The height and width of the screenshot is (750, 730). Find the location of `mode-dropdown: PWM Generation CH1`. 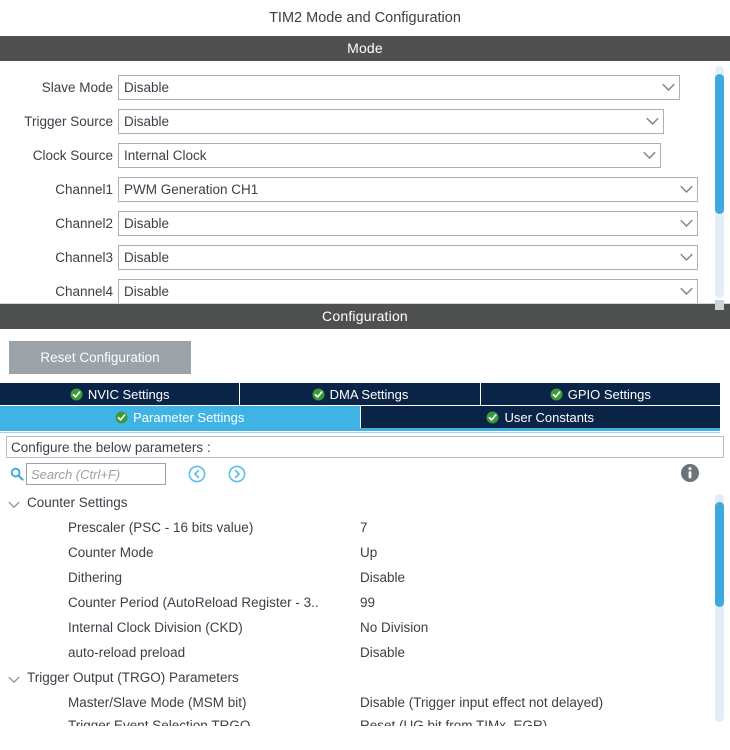

mode-dropdown: PWM Generation CH1 is located at coordinates (408, 189).